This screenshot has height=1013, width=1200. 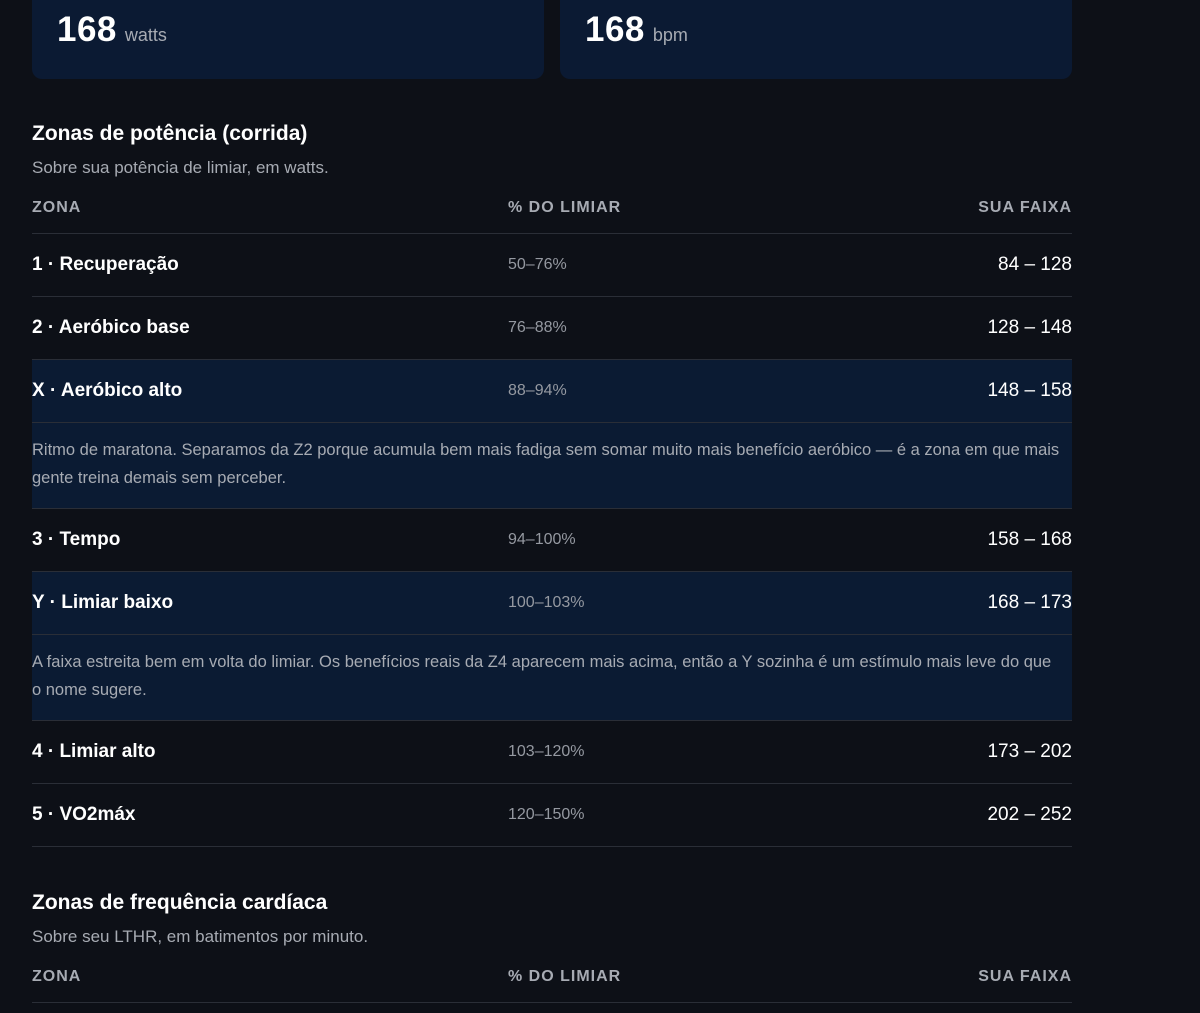 What do you see at coordinates (542, 539) in the screenshot?
I see `zone-pct: 94–100%` at bounding box center [542, 539].